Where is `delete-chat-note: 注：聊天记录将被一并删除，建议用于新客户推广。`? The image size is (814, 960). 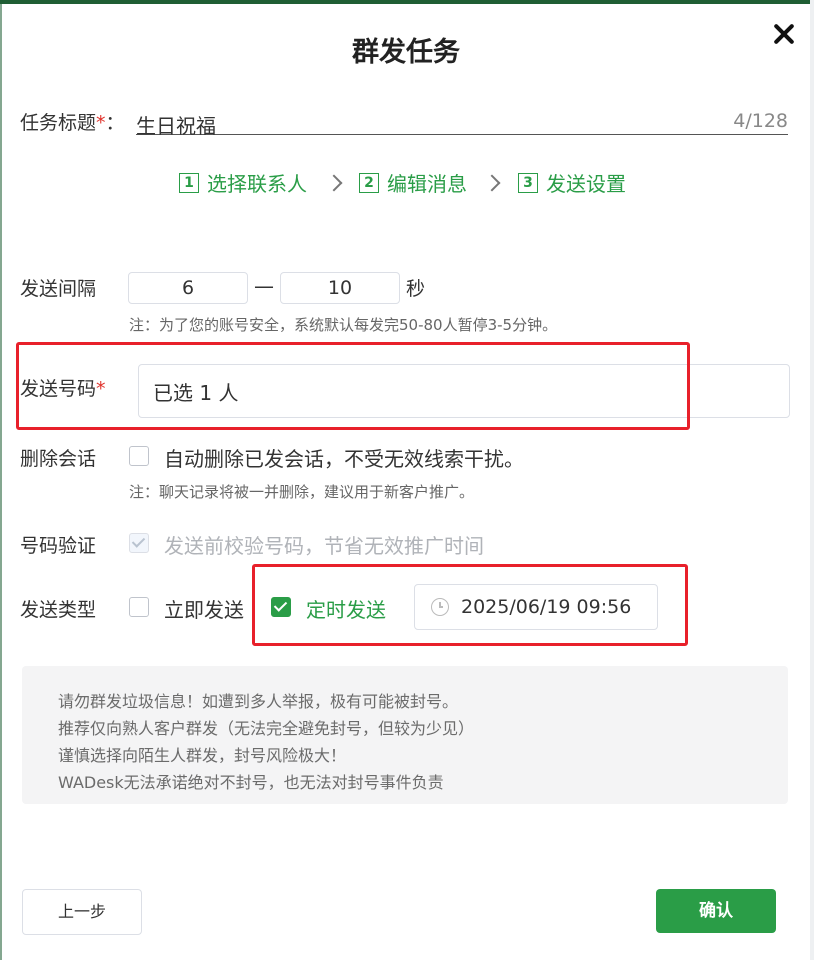
delete-chat-note: 注：聊天记录将被一并删除，建议用于新客户推广。 is located at coordinates (302, 492).